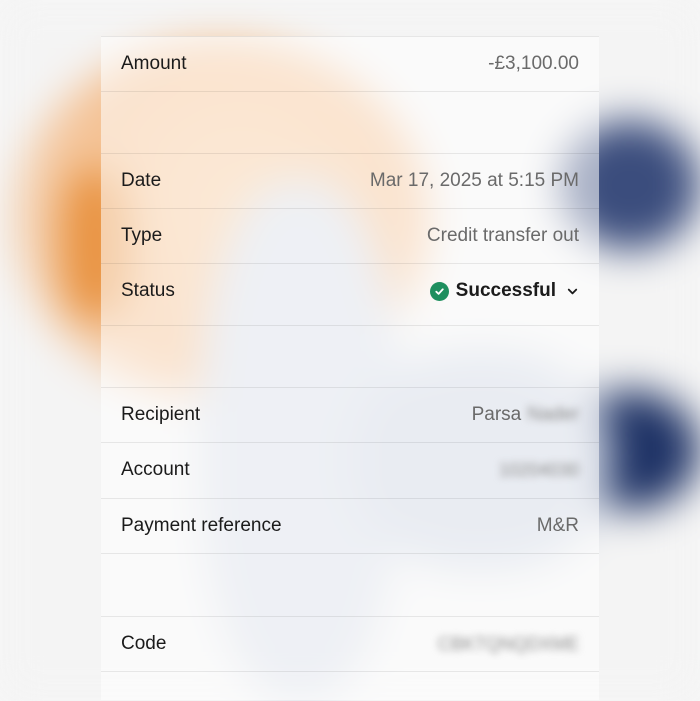 The width and height of the screenshot is (700, 701). I want to click on code-value-redacted: CBKTQNQDXME, so click(508, 644).